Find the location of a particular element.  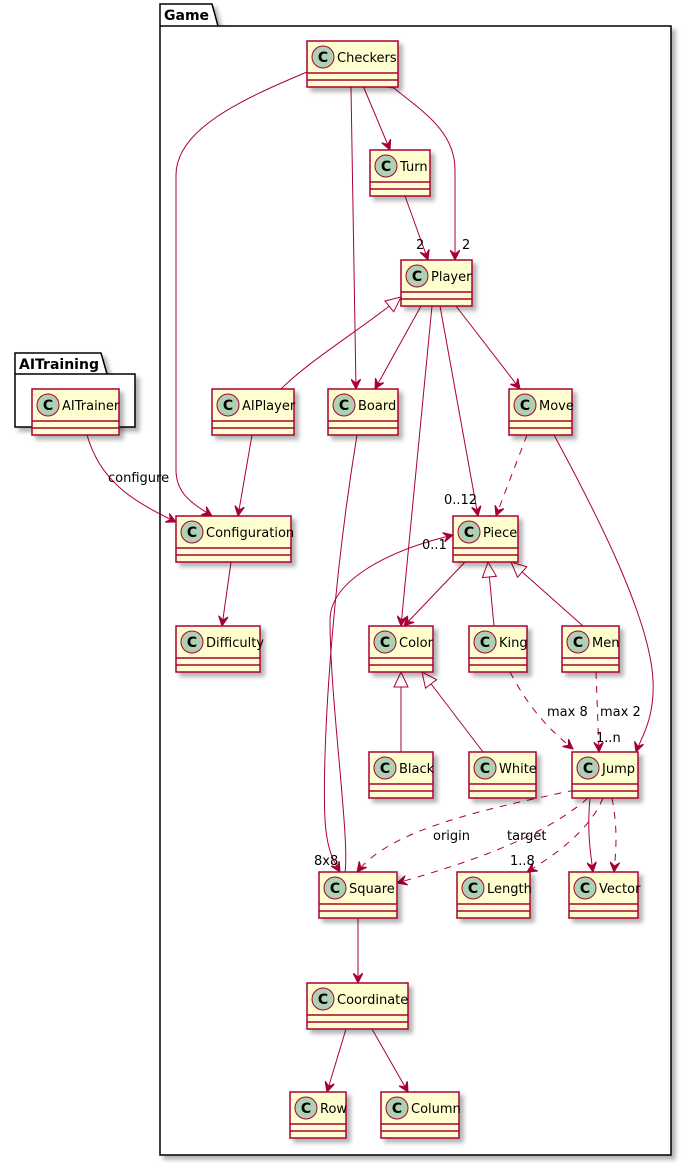

class-aitrainer: C AITrainer is located at coordinates (75, 412).